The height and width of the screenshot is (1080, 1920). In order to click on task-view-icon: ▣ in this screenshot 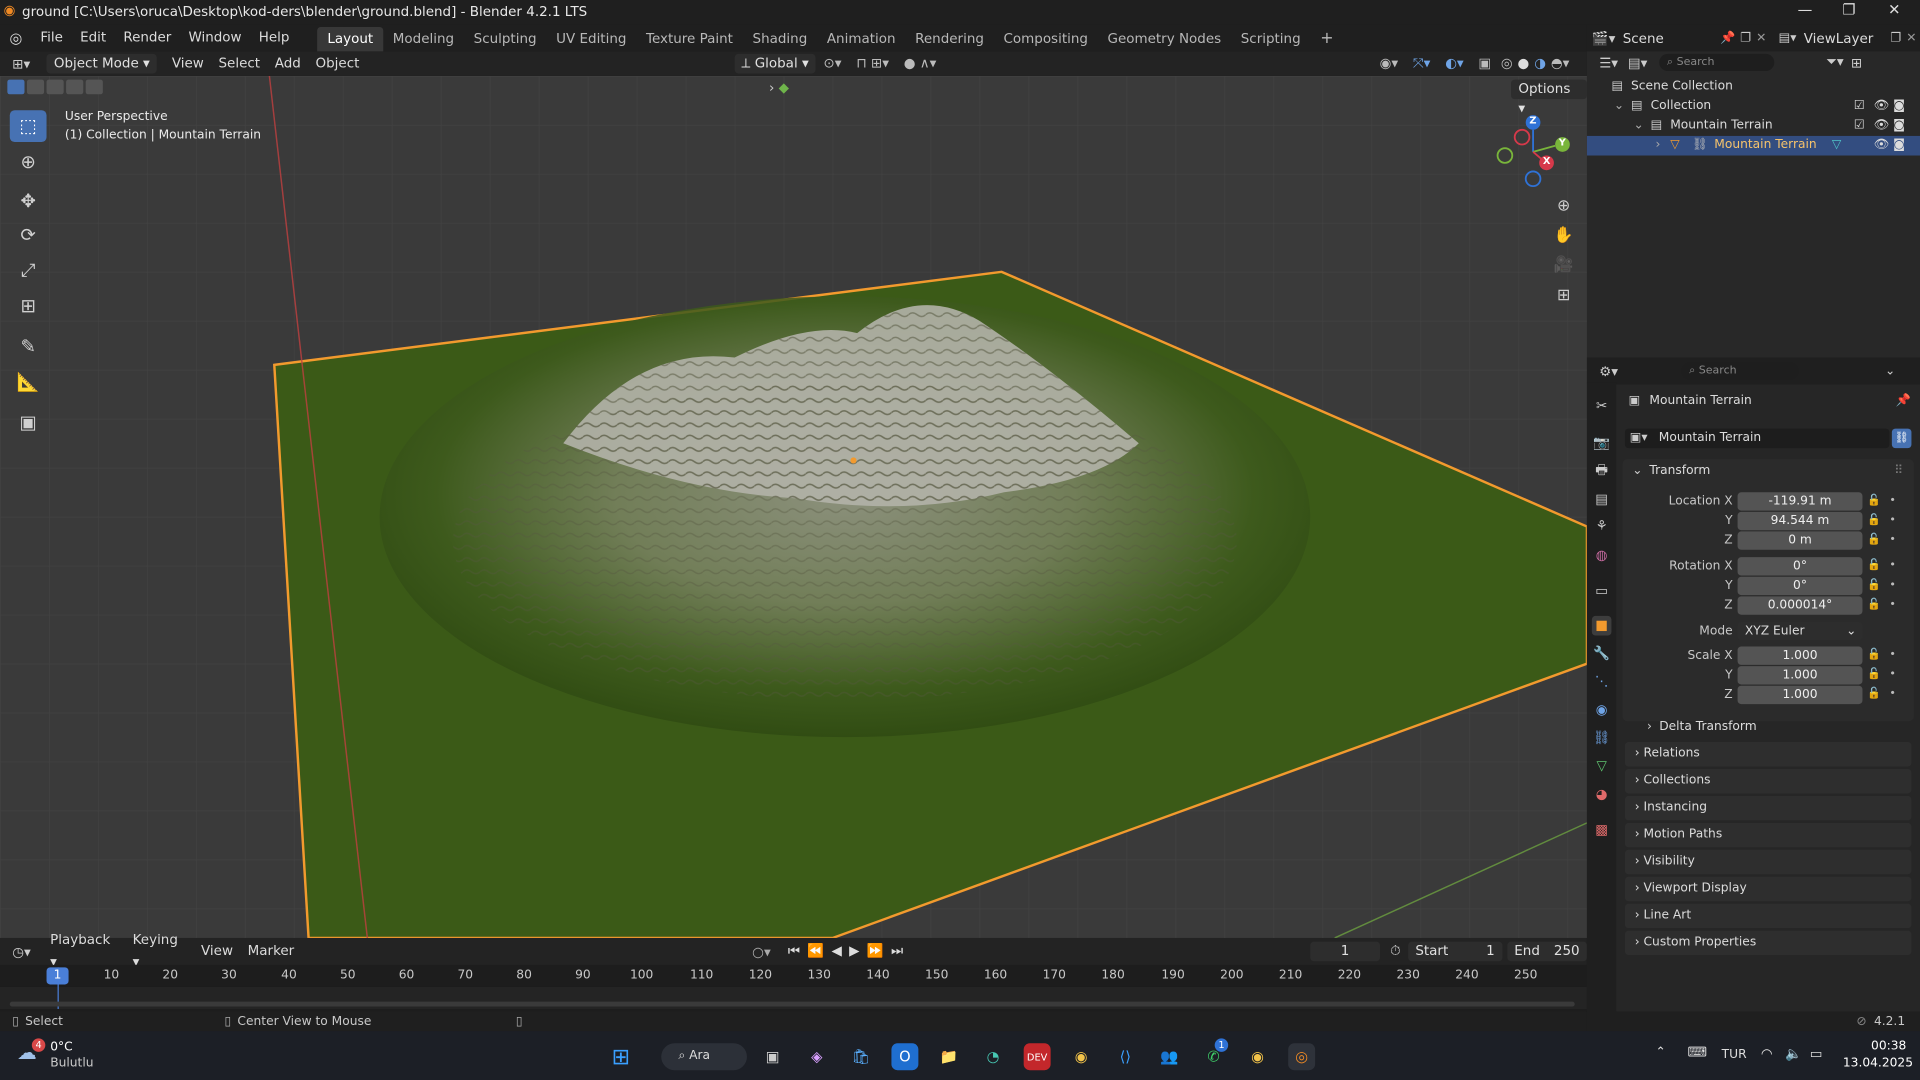, I will do `click(772, 1056)`.